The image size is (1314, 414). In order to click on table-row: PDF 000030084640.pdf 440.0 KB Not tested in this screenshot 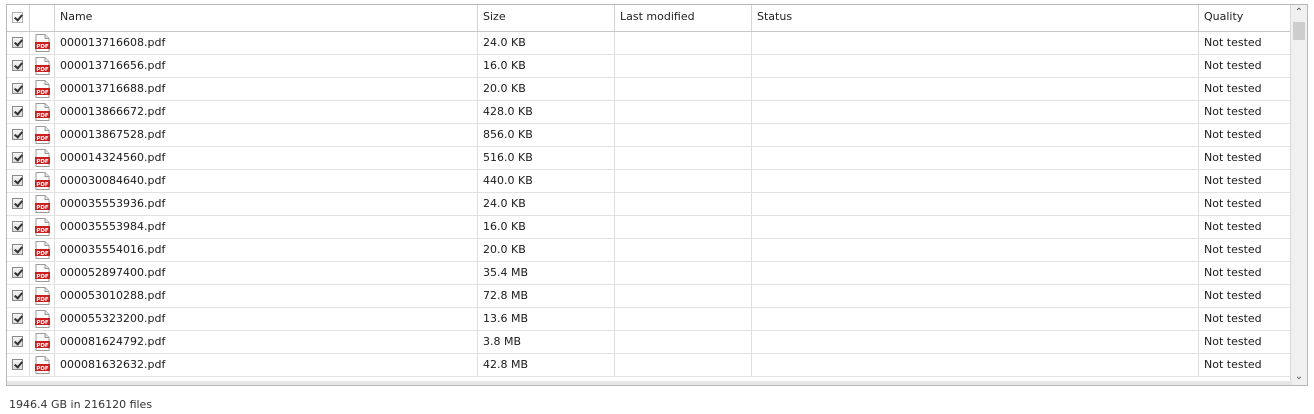, I will do `click(649, 181)`.